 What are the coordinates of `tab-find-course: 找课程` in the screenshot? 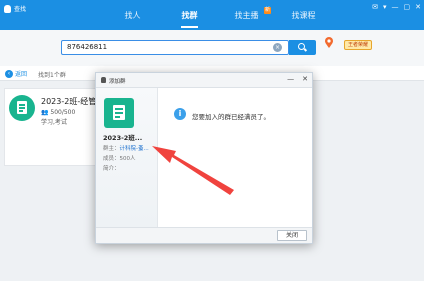 It's located at (303, 15).